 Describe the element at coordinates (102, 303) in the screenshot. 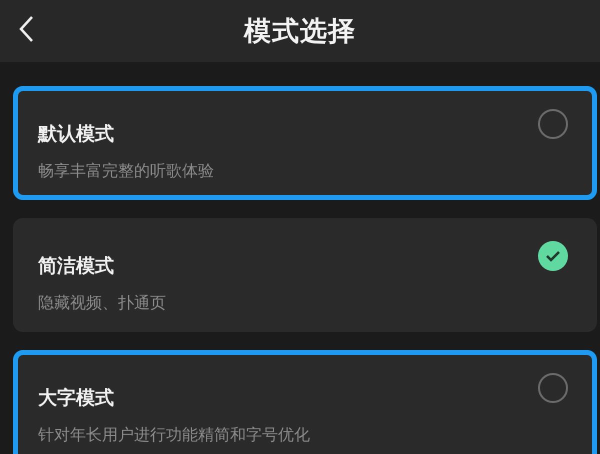

I see `option-description: 隐藏视频、扑通页` at that location.